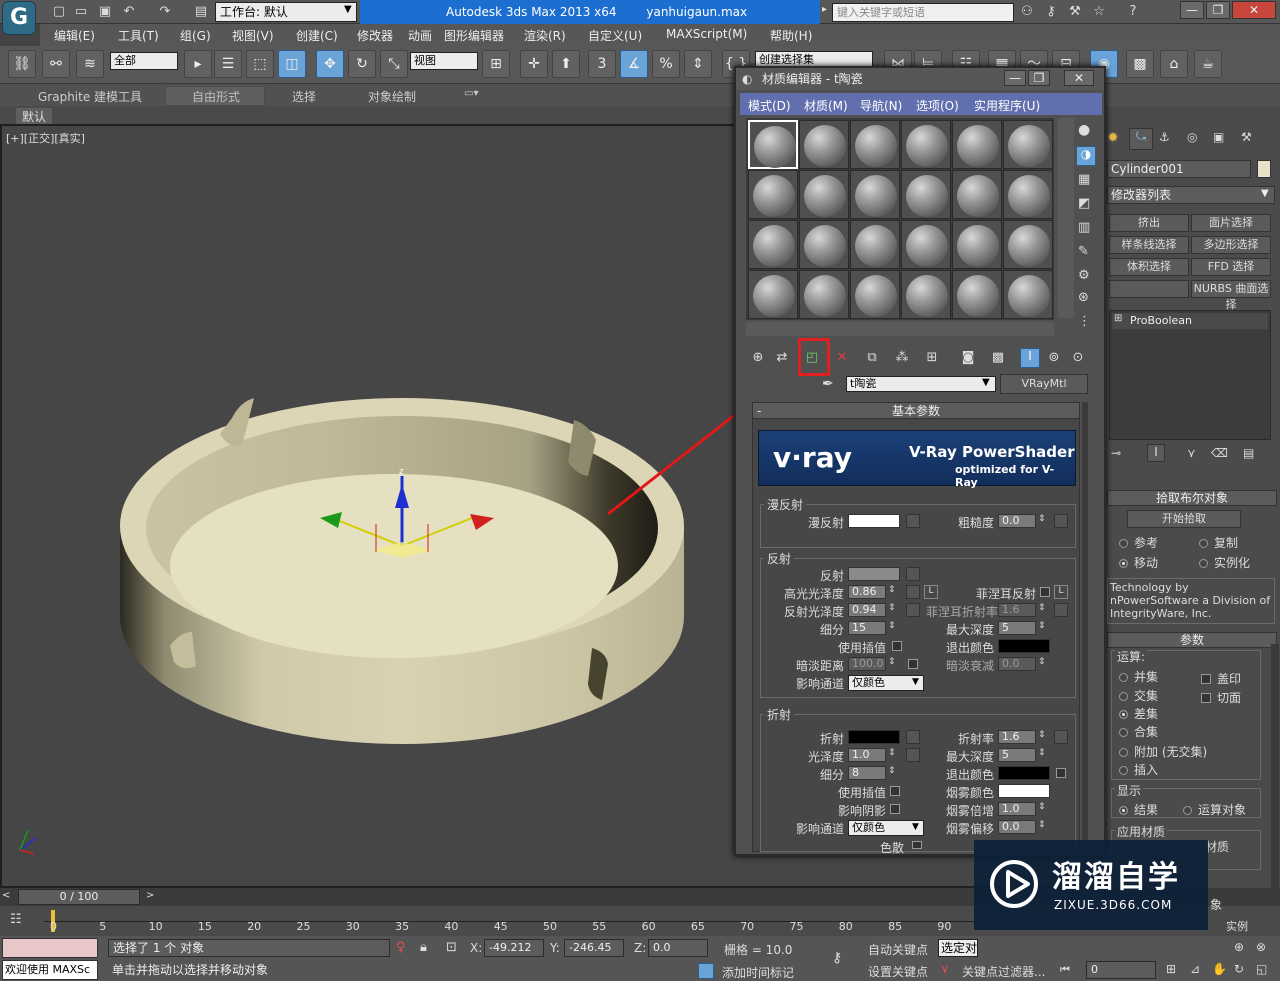 This screenshot has width=1280, height=981. What do you see at coordinates (824, 9) in the screenshot?
I see `expand-arrow-icon: ▸` at bounding box center [824, 9].